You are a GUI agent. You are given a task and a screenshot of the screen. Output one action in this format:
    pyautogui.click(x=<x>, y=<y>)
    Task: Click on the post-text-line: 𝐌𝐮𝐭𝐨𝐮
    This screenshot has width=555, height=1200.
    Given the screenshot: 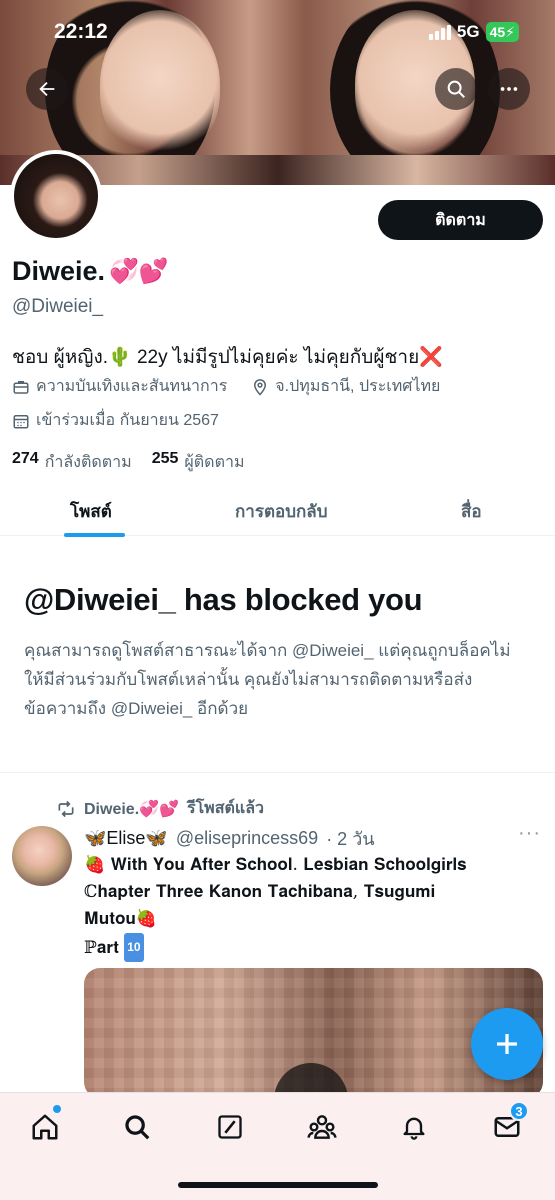 What is the action you would take?
    pyautogui.click(x=110, y=919)
    